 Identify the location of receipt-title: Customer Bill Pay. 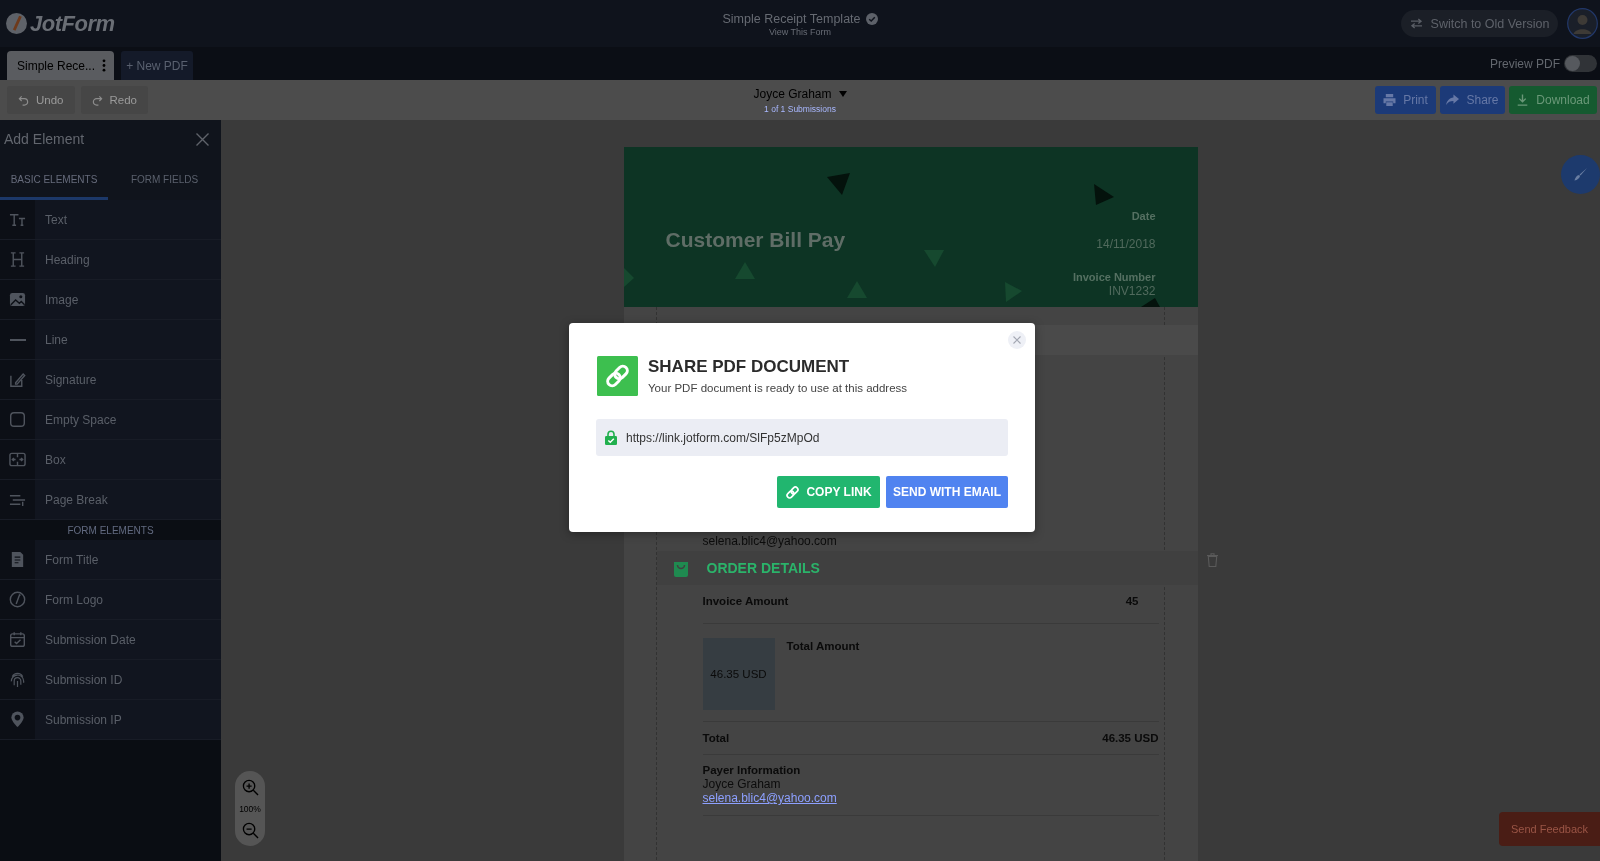
(755, 240).